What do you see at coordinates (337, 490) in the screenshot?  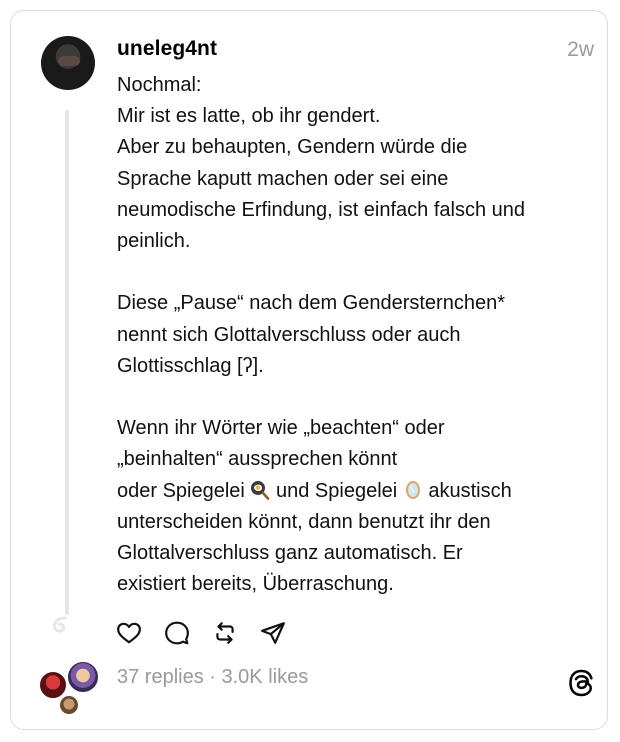 I see `post-text: und Spiegelei` at bounding box center [337, 490].